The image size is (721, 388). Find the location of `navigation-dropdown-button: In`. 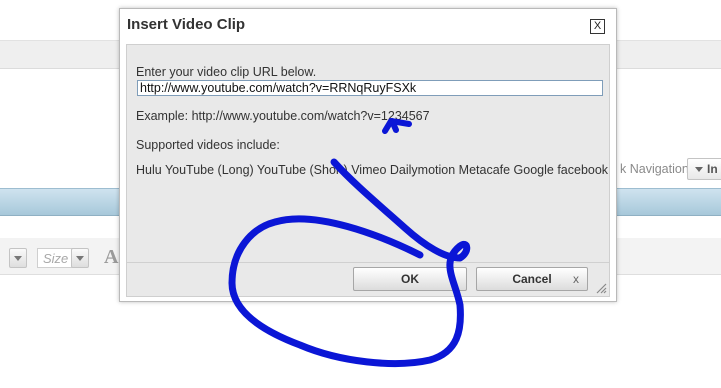

navigation-dropdown-button: In is located at coordinates (704, 169).